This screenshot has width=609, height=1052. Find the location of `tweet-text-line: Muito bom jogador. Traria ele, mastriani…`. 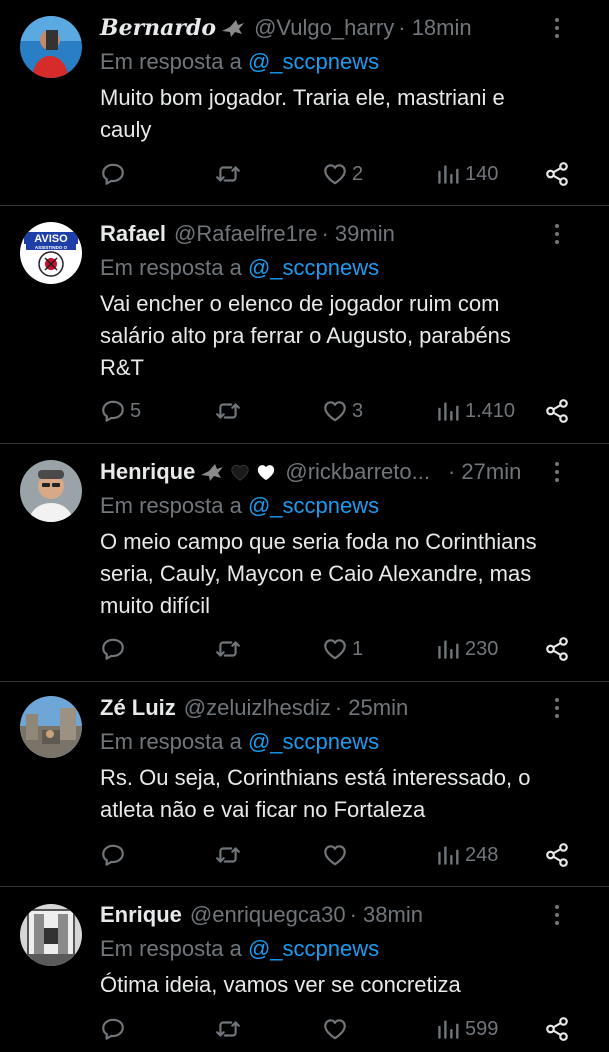

tweet-text-line: Muito bom jogador. Traria ele, mastriani… is located at coordinates (302, 97).